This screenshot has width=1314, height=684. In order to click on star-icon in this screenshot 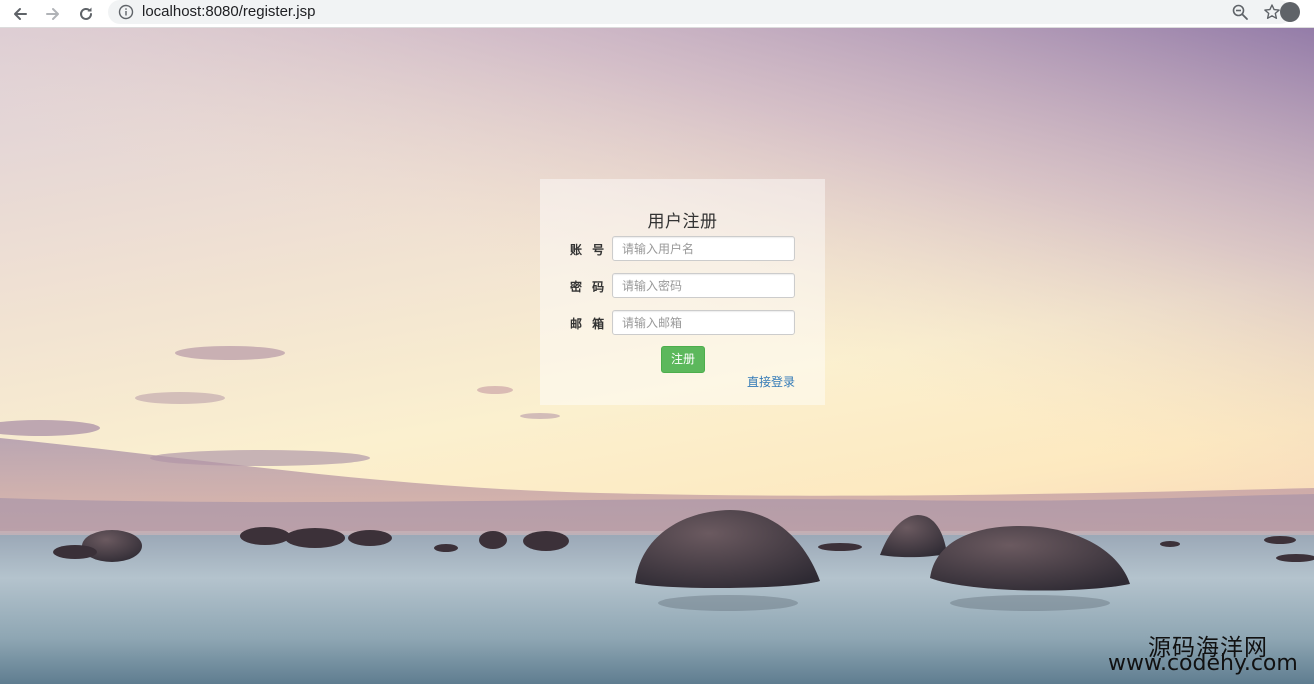, I will do `click(1272, 12)`.